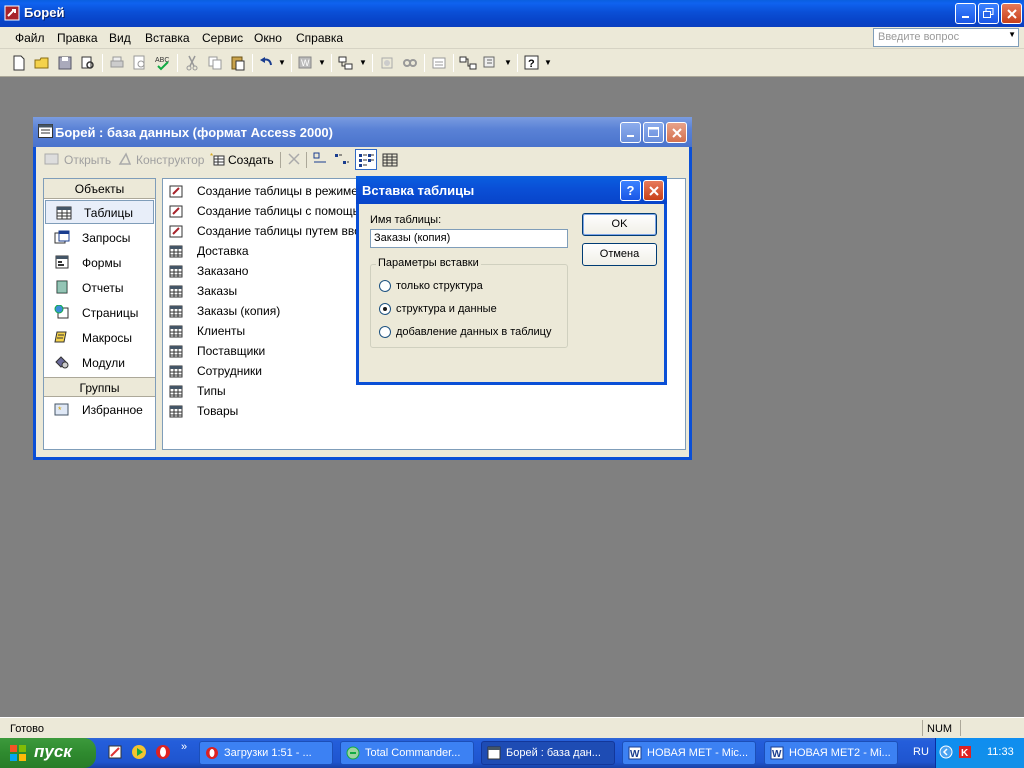 Image resolution: width=1024 pixels, height=768 pixels. What do you see at coordinates (184, 747) in the screenshot?
I see `chevron-double-icon: »` at bounding box center [184, 747].